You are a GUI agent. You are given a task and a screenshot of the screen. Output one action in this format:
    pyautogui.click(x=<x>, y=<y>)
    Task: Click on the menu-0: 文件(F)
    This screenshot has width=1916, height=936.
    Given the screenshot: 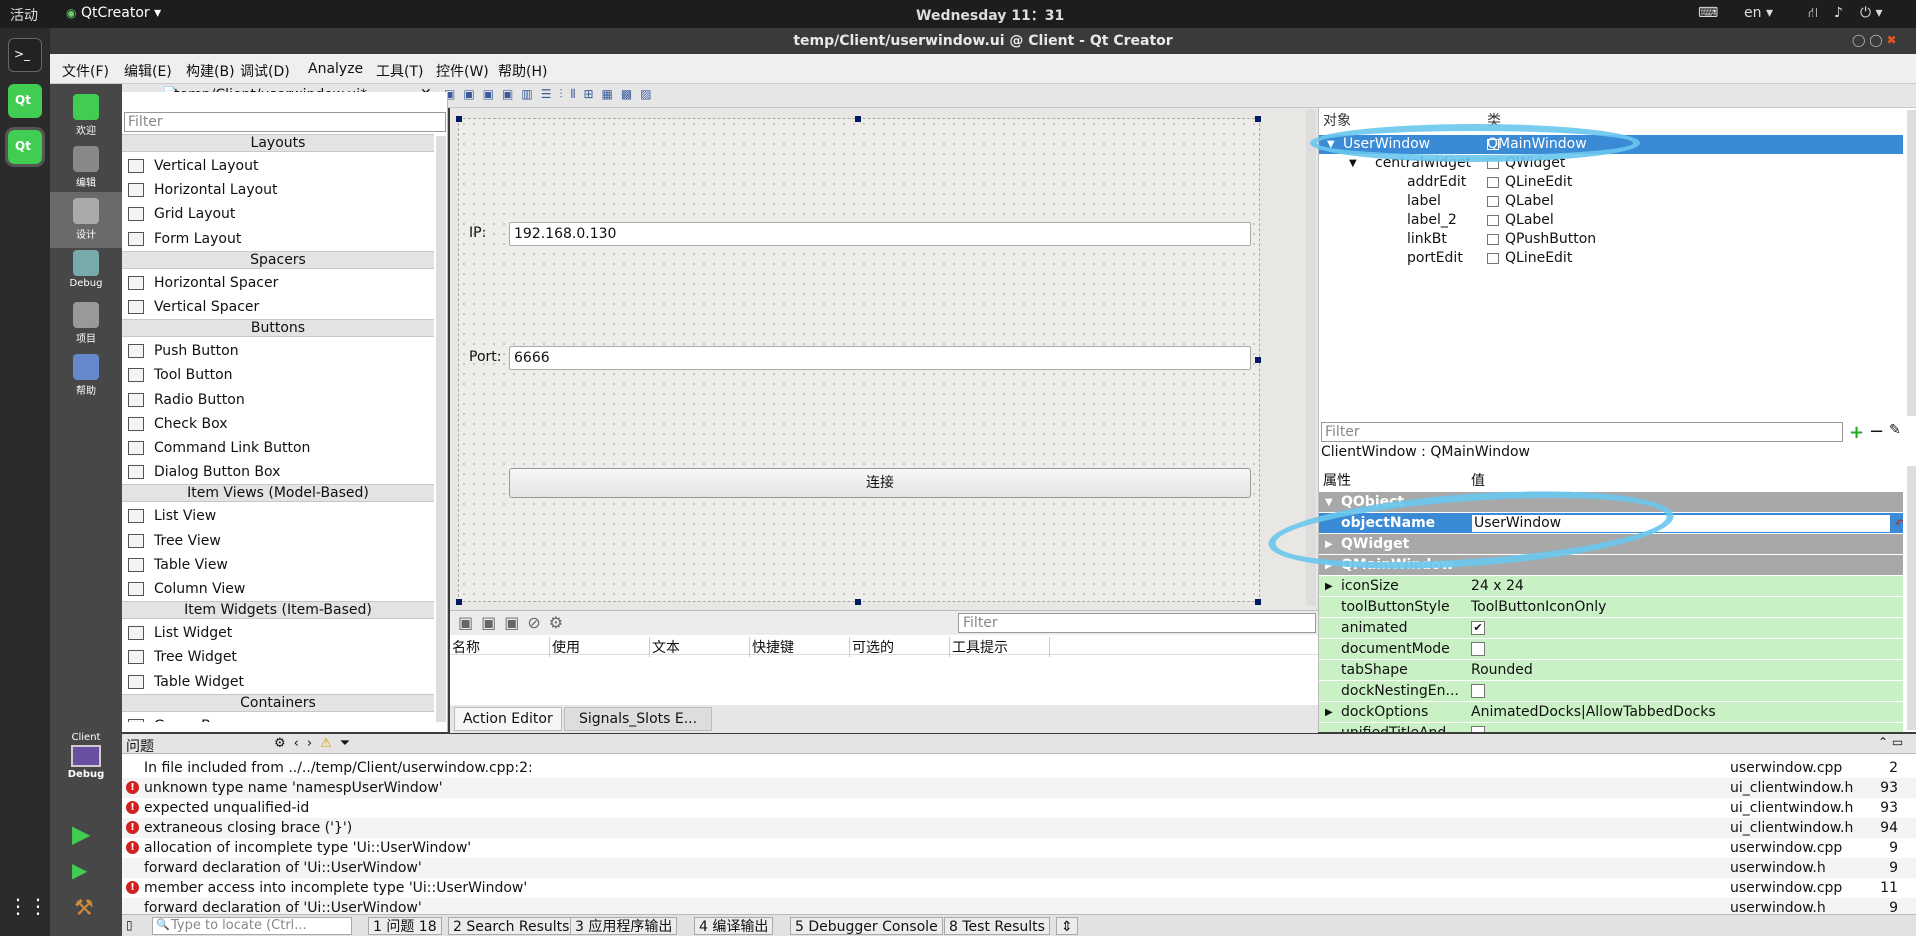 What is the action you would take?
    pyautogui.click(x=85, y=71)
    